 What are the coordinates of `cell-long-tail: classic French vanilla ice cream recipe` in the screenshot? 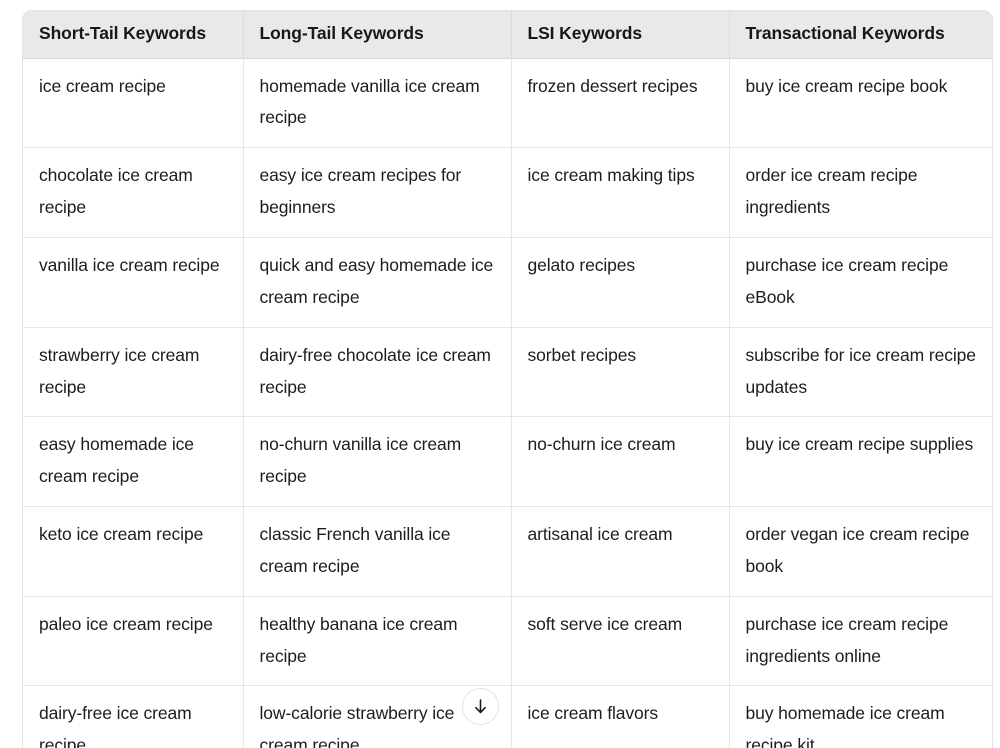 It's located at (377, 551).